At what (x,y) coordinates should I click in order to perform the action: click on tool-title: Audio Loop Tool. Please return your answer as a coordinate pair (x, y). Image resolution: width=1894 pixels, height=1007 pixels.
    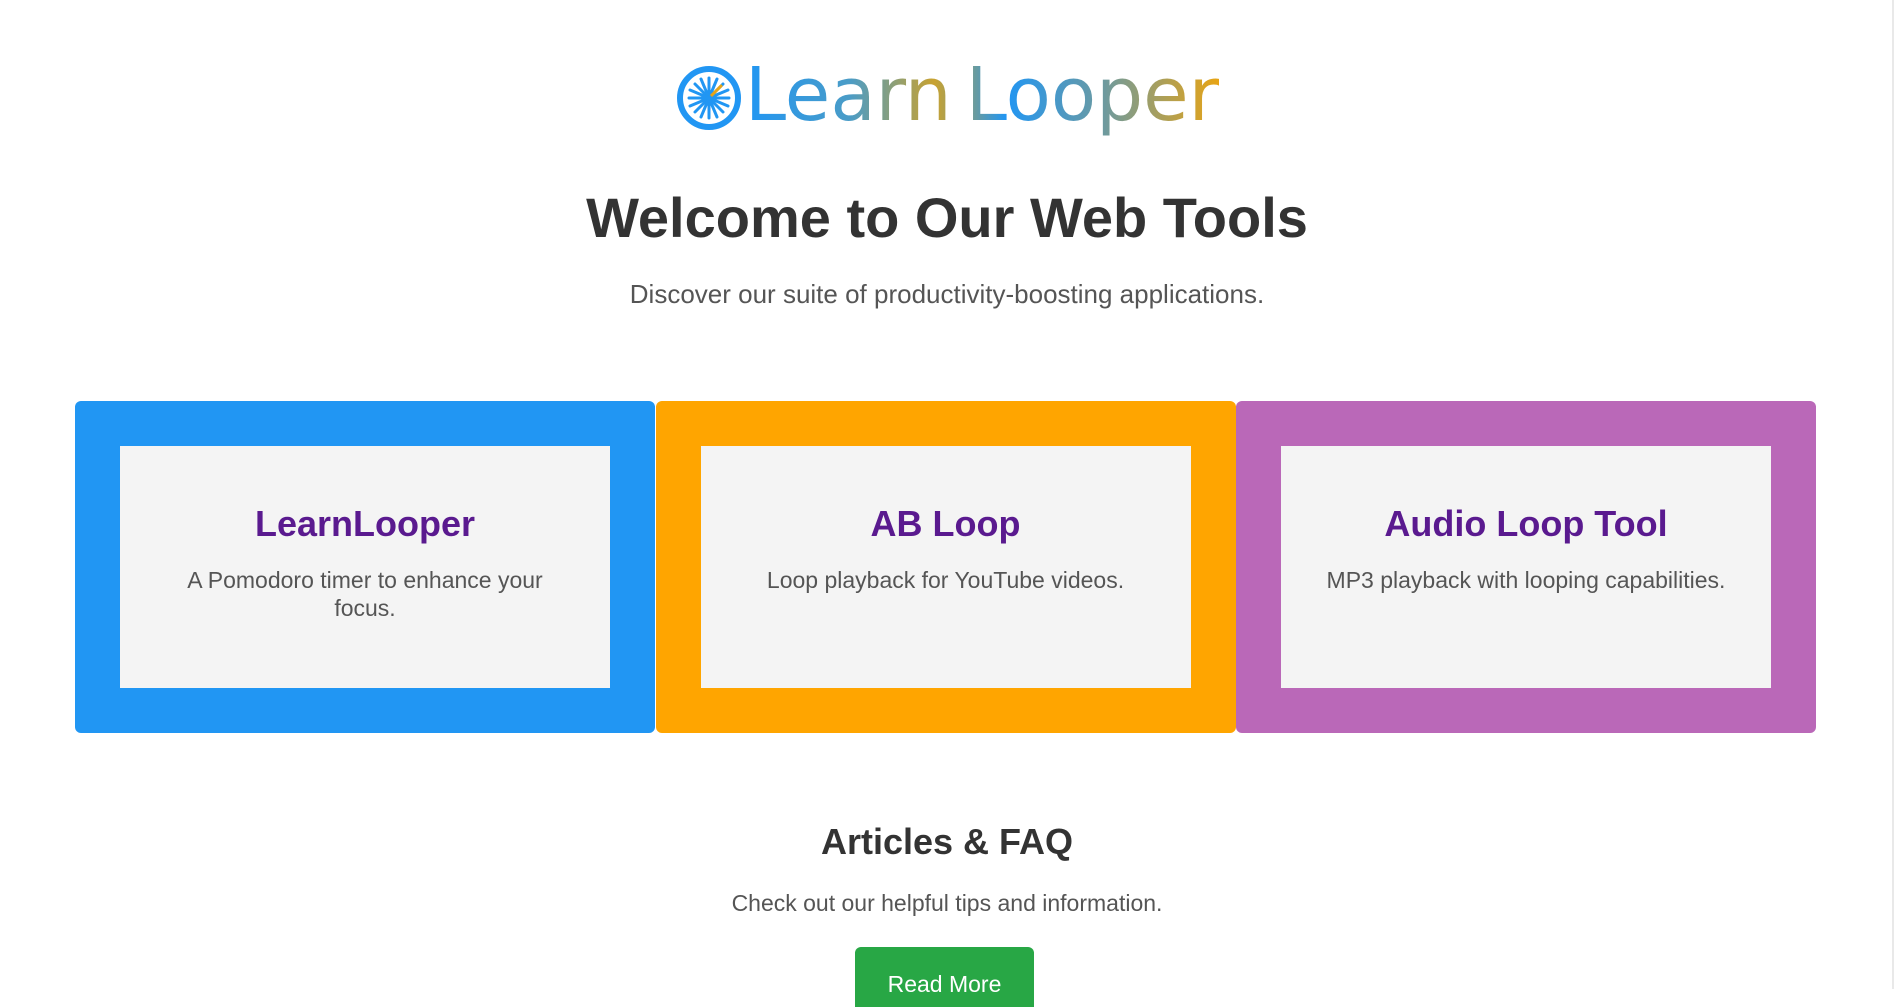
    Looking at the image, I should click on (1525, 524).